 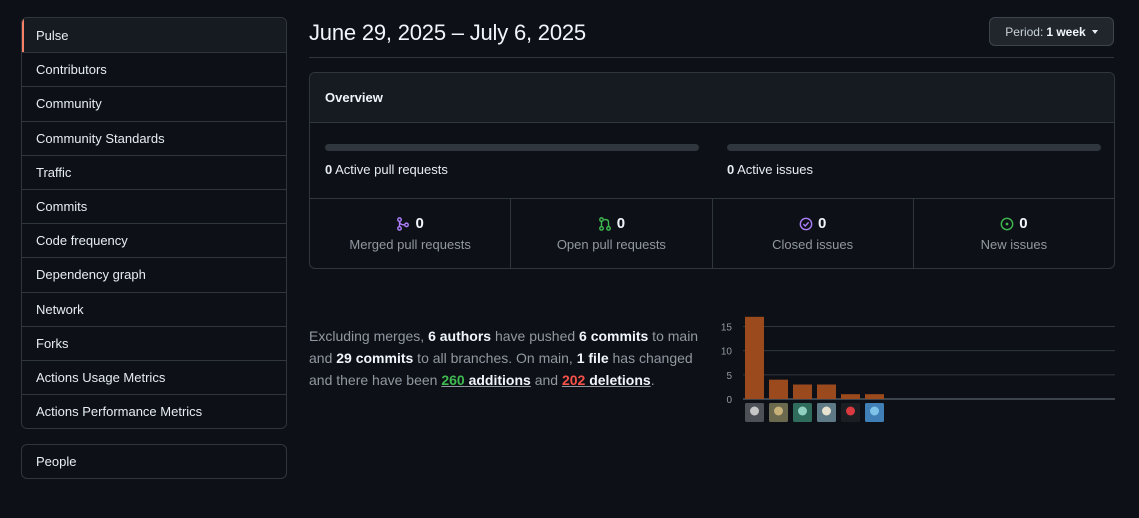 What do you see at coordinates (512, 147) in the screenshot?
I see `active-prs-progress-bar` at bounding box center [512, 147].